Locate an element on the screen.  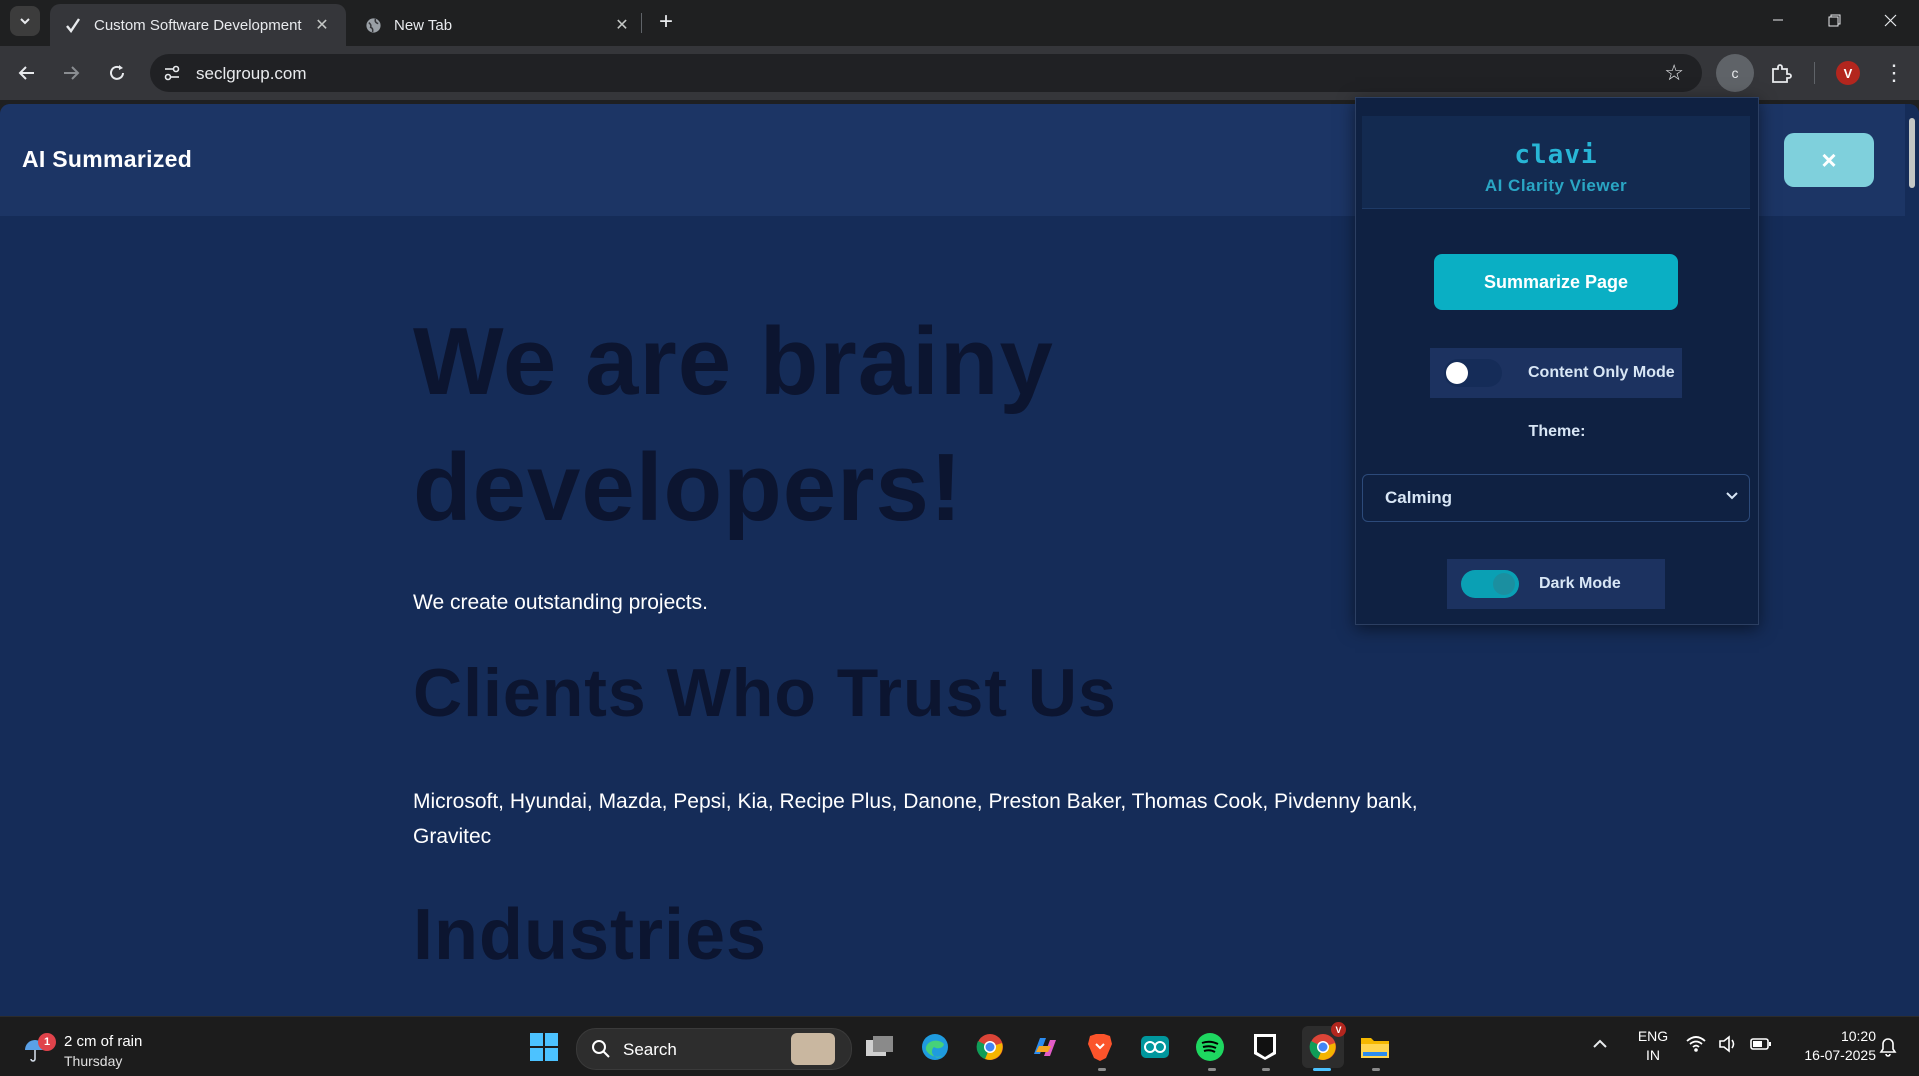
extension-name: clavi is located at coordinates (1556, 155).